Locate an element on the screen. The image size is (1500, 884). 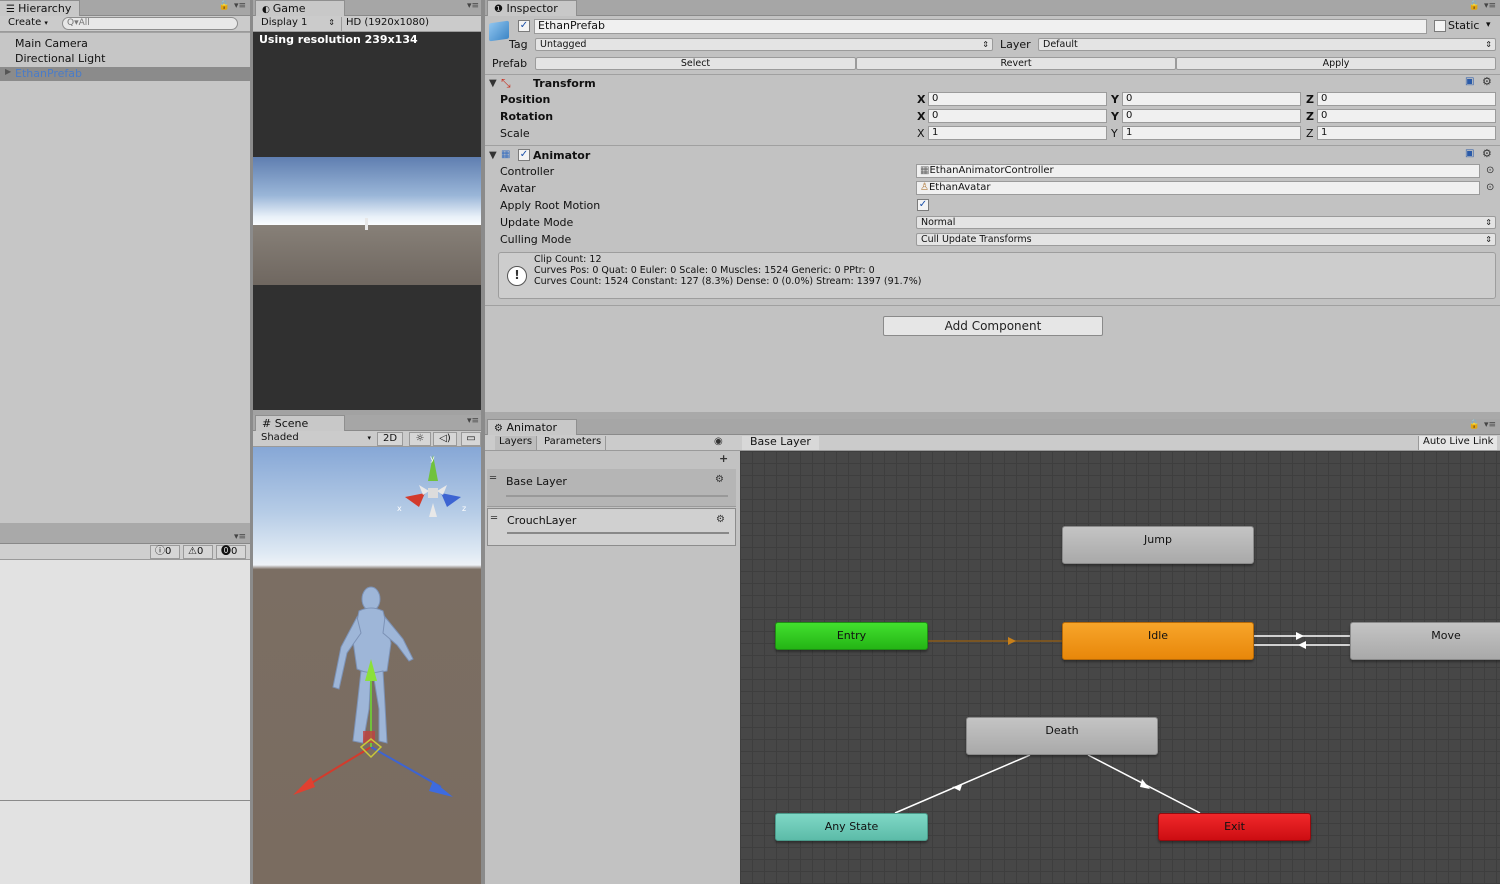
update-mode-dropdown: Normal ⇕ is located at coordinates (1206, 222).